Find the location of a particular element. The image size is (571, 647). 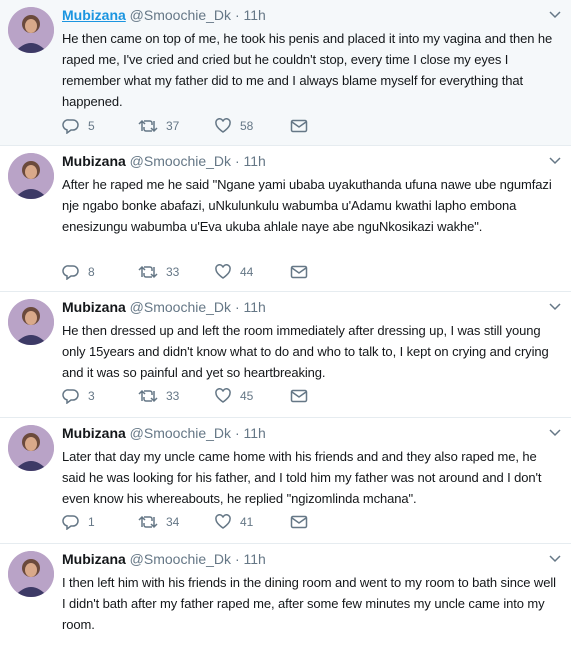

like-button: 41 is located at coordinates (252, 522).